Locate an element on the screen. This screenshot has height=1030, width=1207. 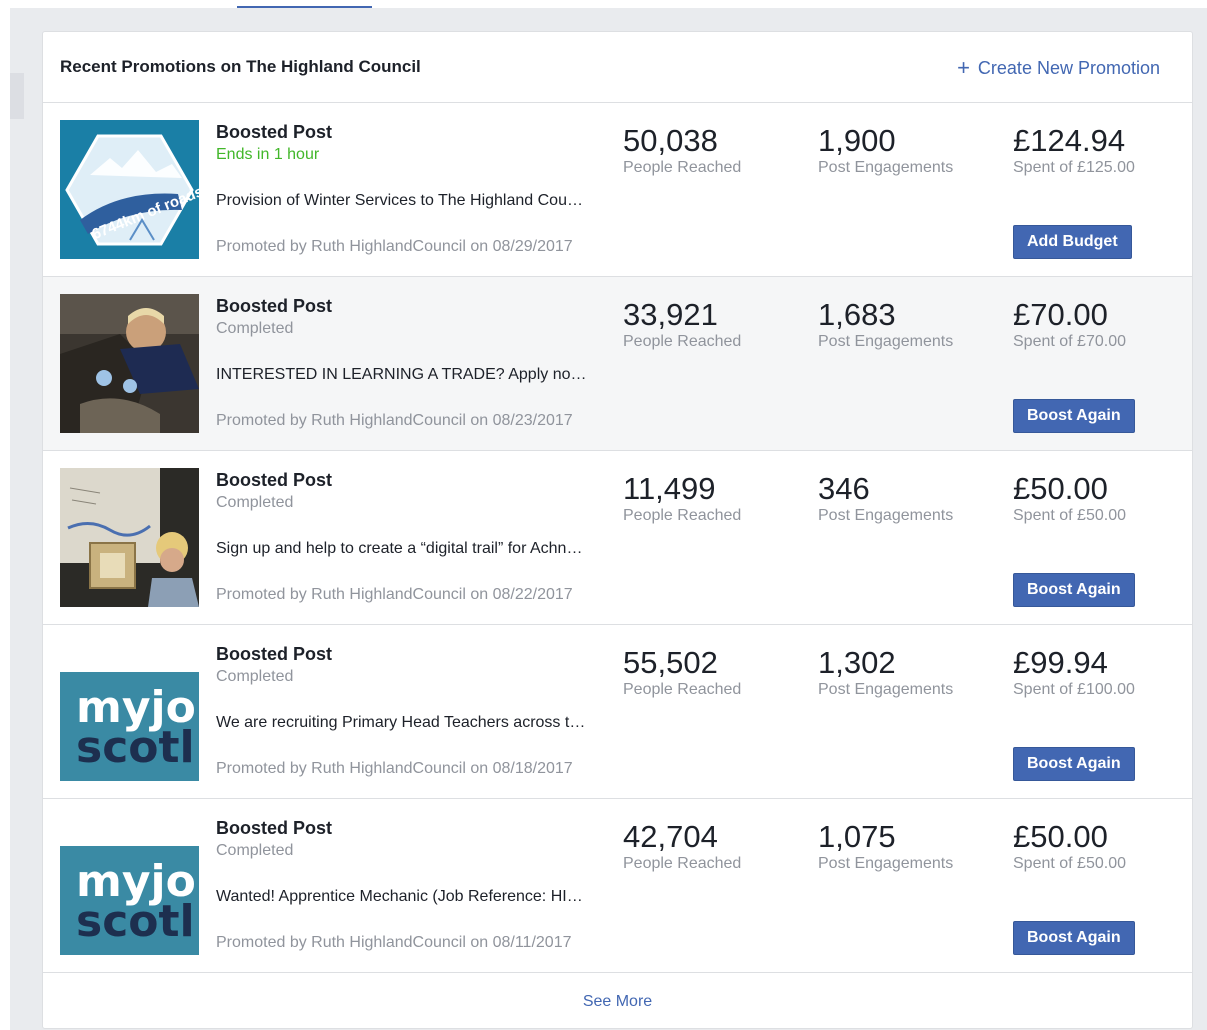
amount-spent-value: £70.00 is located at coordinates (1060, 314).